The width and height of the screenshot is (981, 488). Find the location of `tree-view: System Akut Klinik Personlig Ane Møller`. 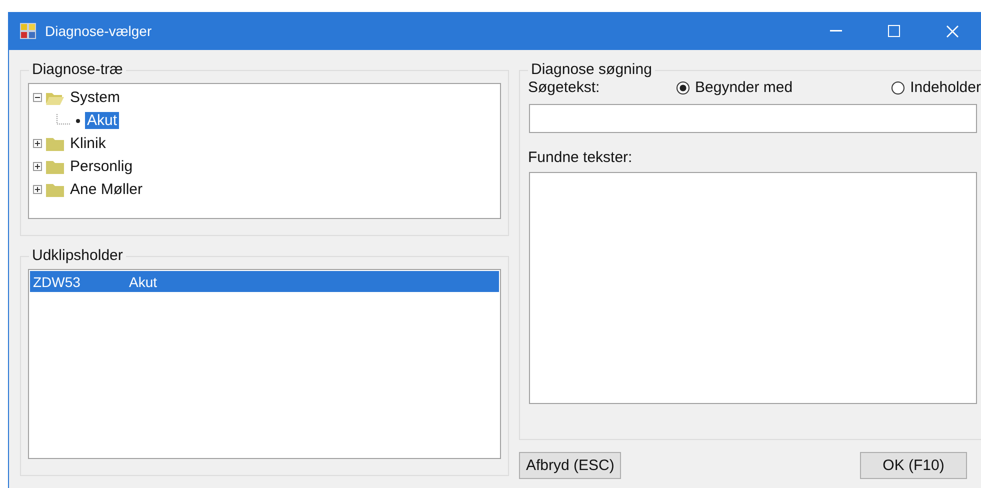

tree-view: System Akut Klinik Personlig Ane Møller is located at coordinates (264, 151).